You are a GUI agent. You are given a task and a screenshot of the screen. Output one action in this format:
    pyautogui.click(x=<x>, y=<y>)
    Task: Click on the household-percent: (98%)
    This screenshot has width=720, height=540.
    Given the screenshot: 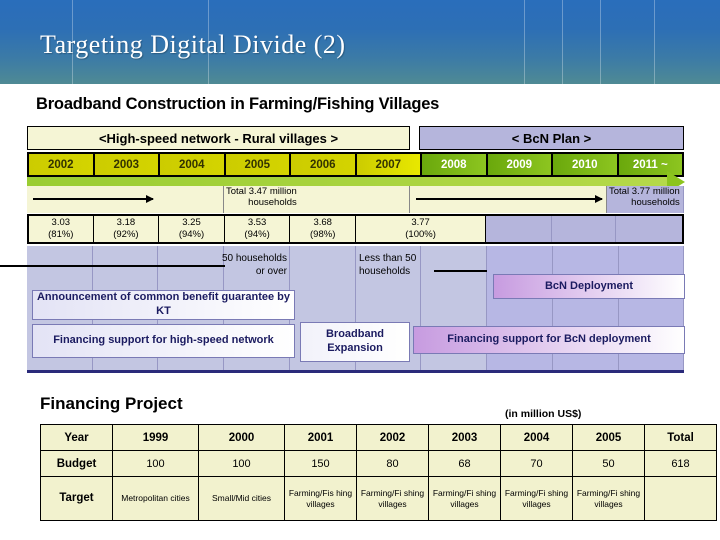 What is the action you would take?
    pyautogui.click(x=323, y=234)
    